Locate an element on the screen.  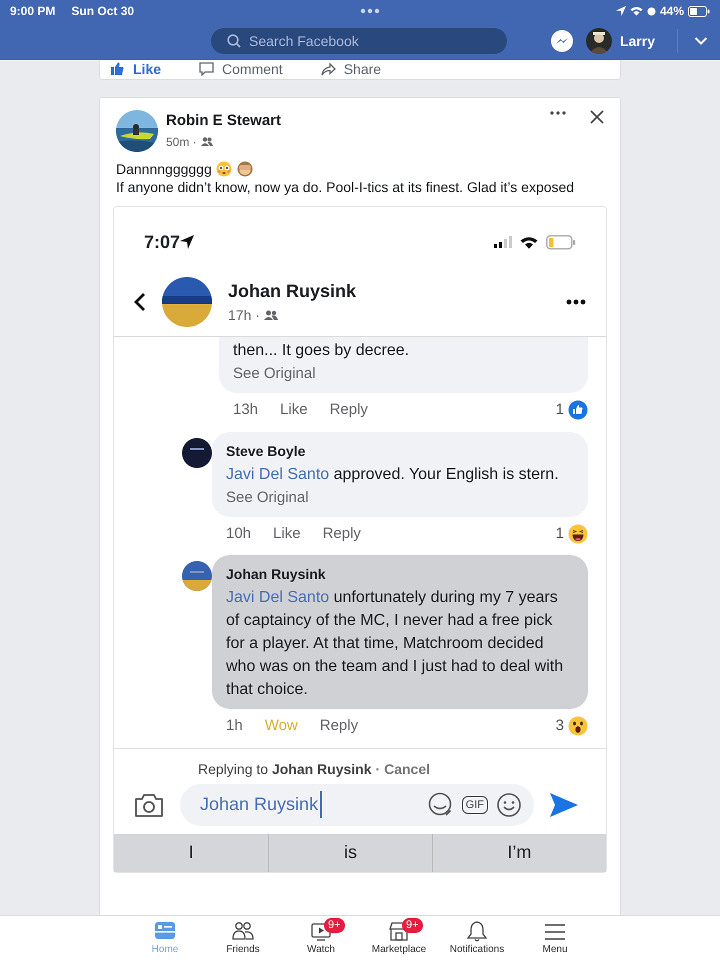
post-text: Dannnngggggg is located at coordinates (164, 169).